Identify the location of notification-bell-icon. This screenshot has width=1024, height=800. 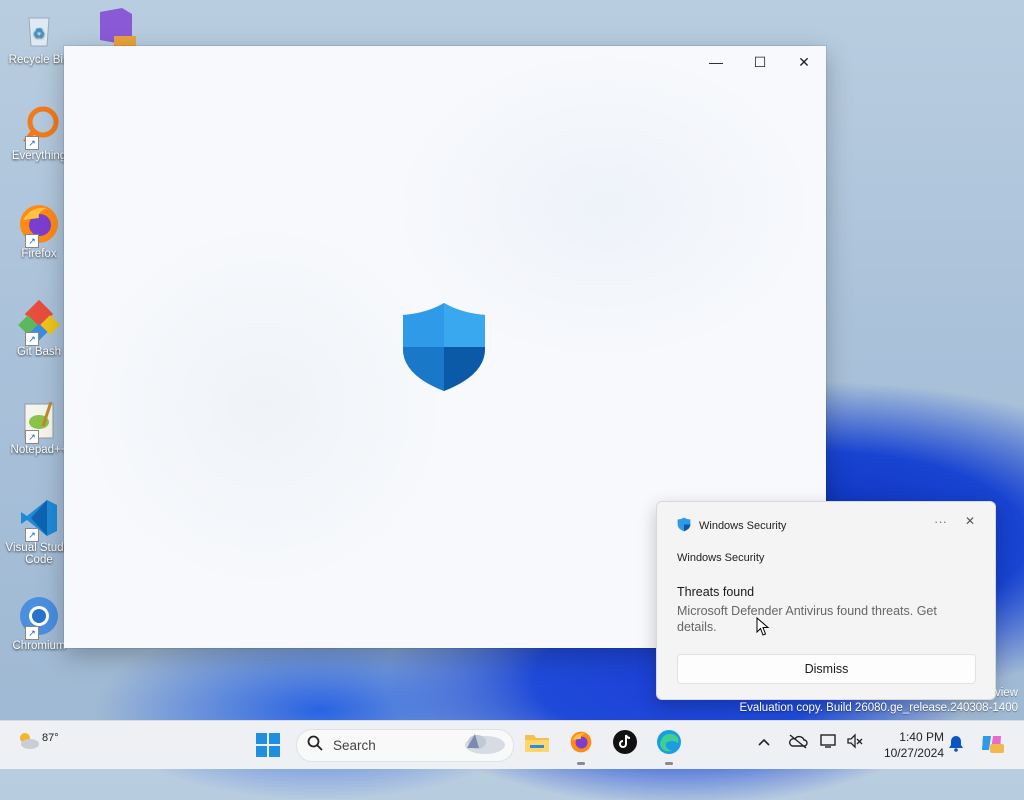
(956, 744).